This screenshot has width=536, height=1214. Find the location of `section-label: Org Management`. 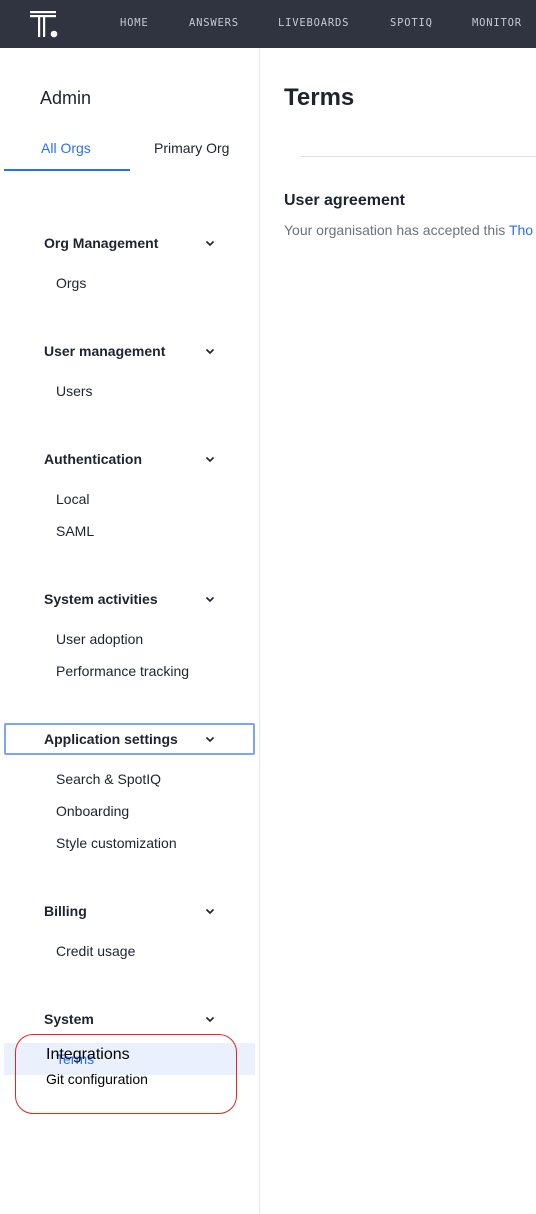

section-label: Org Management is located at coordinates (101, 243).